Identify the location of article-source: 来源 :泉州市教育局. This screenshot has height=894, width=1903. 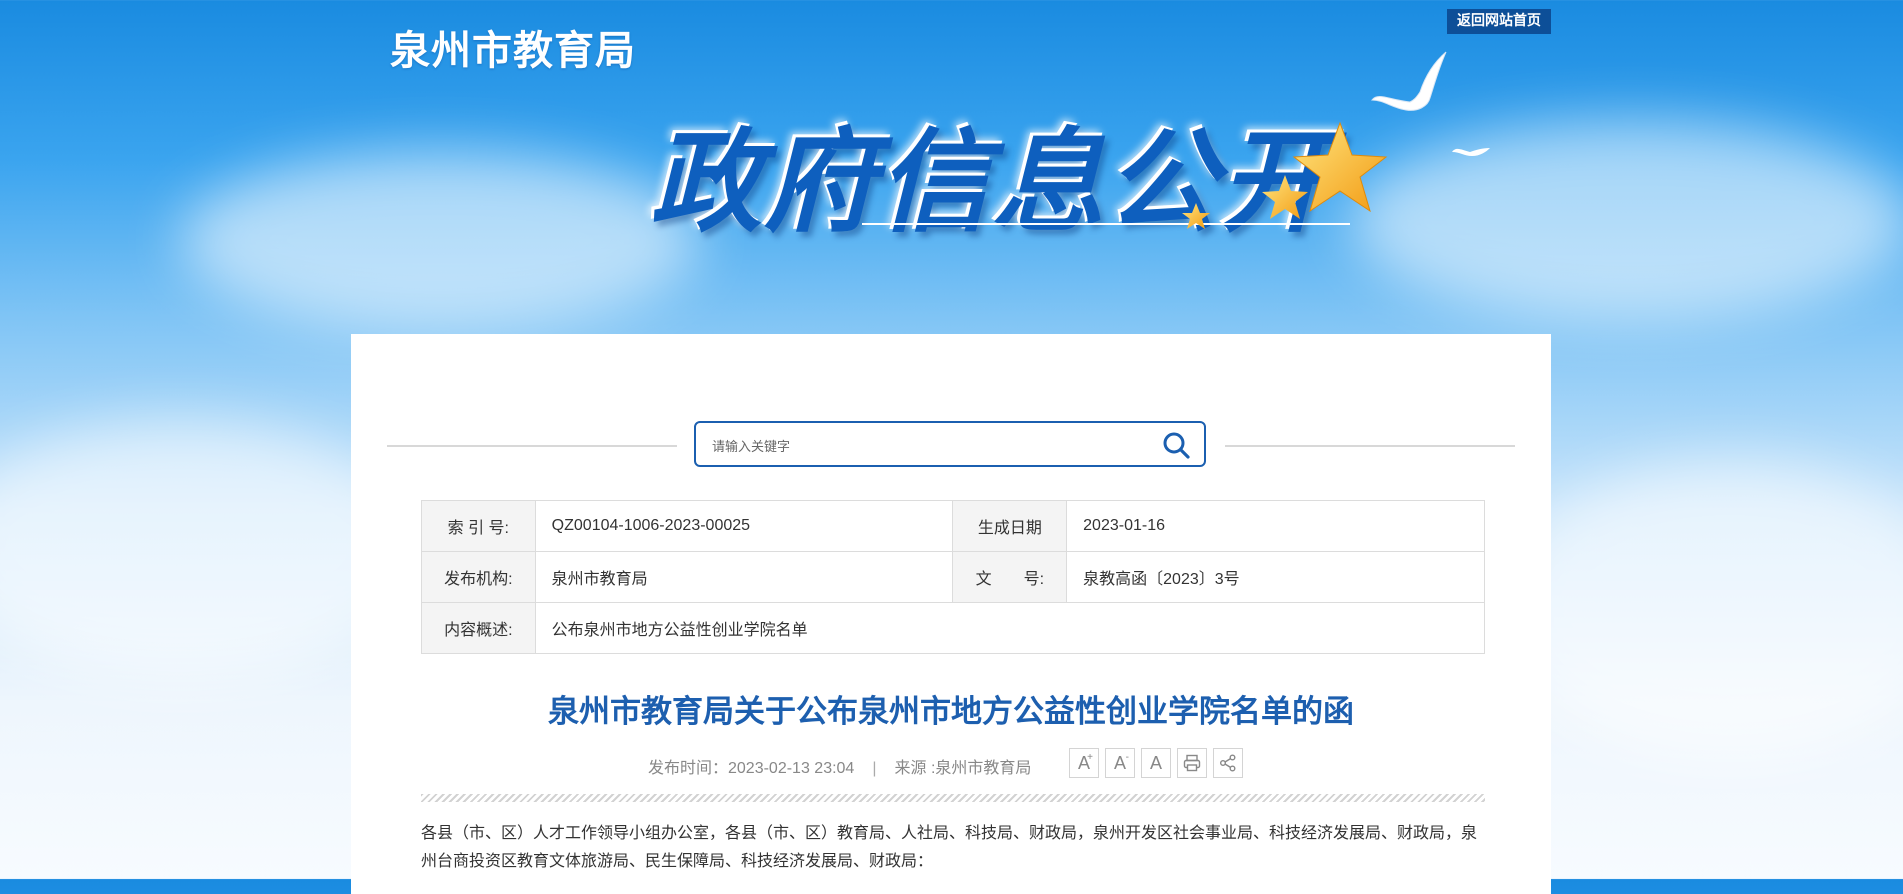
(963, 768).